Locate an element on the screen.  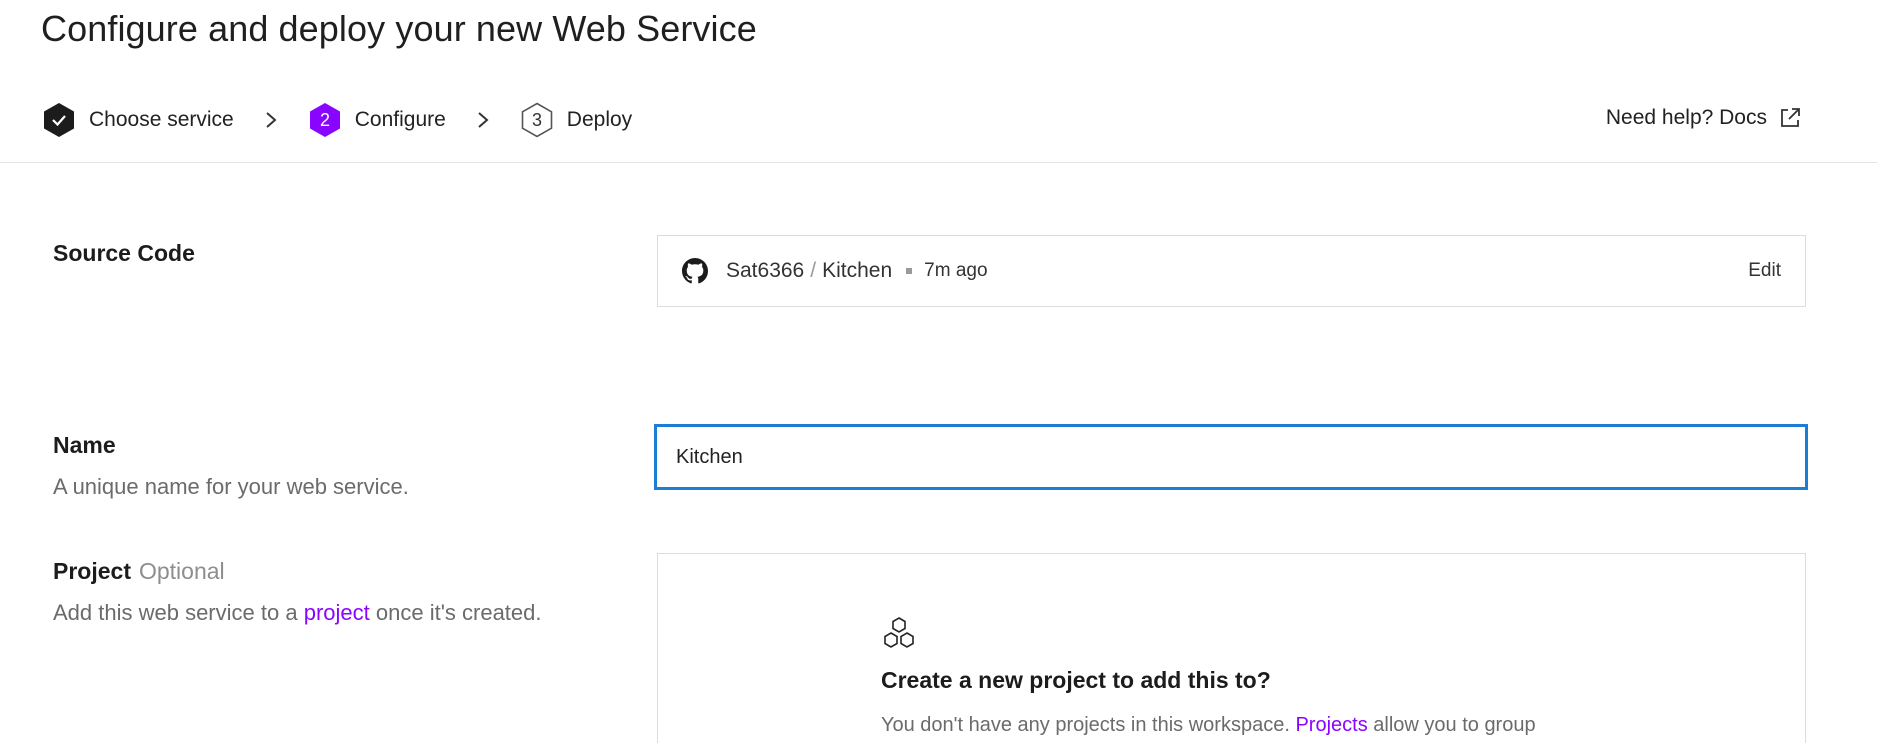
project-label-text: Project is located at coordinates (92, 571).